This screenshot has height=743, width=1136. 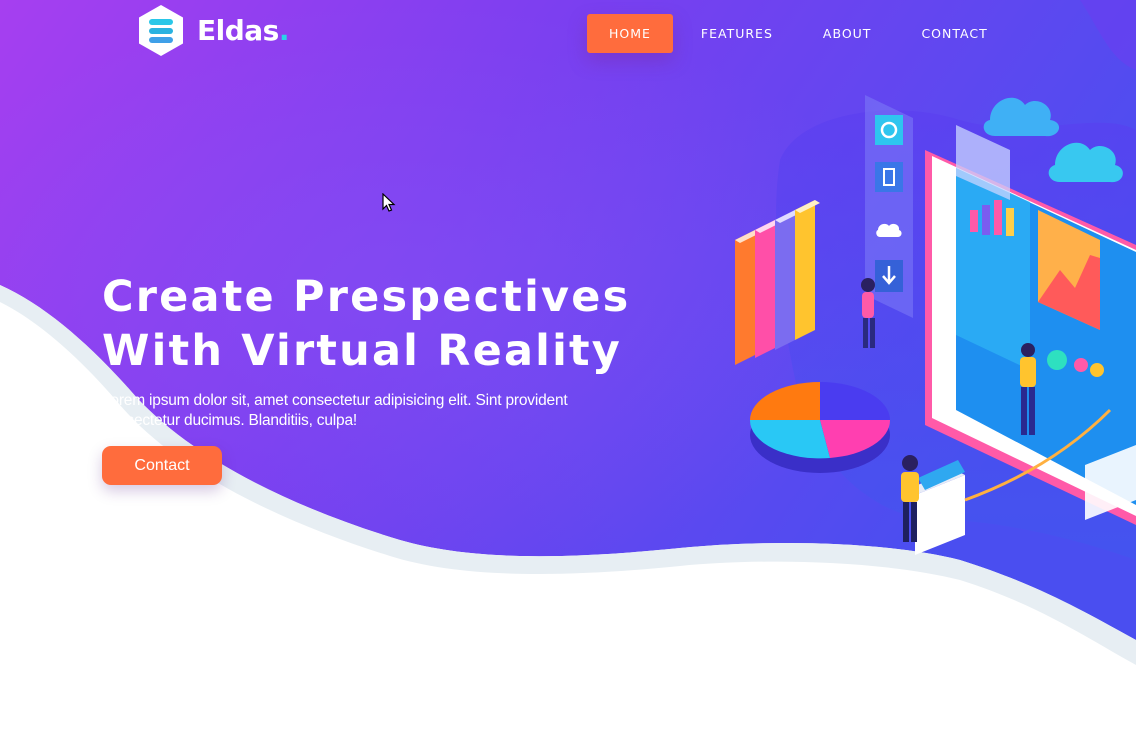 What do you see at coordinates (889, 130) in the screenshot?
I see `gear-icon` at bounding box center [889, 130].